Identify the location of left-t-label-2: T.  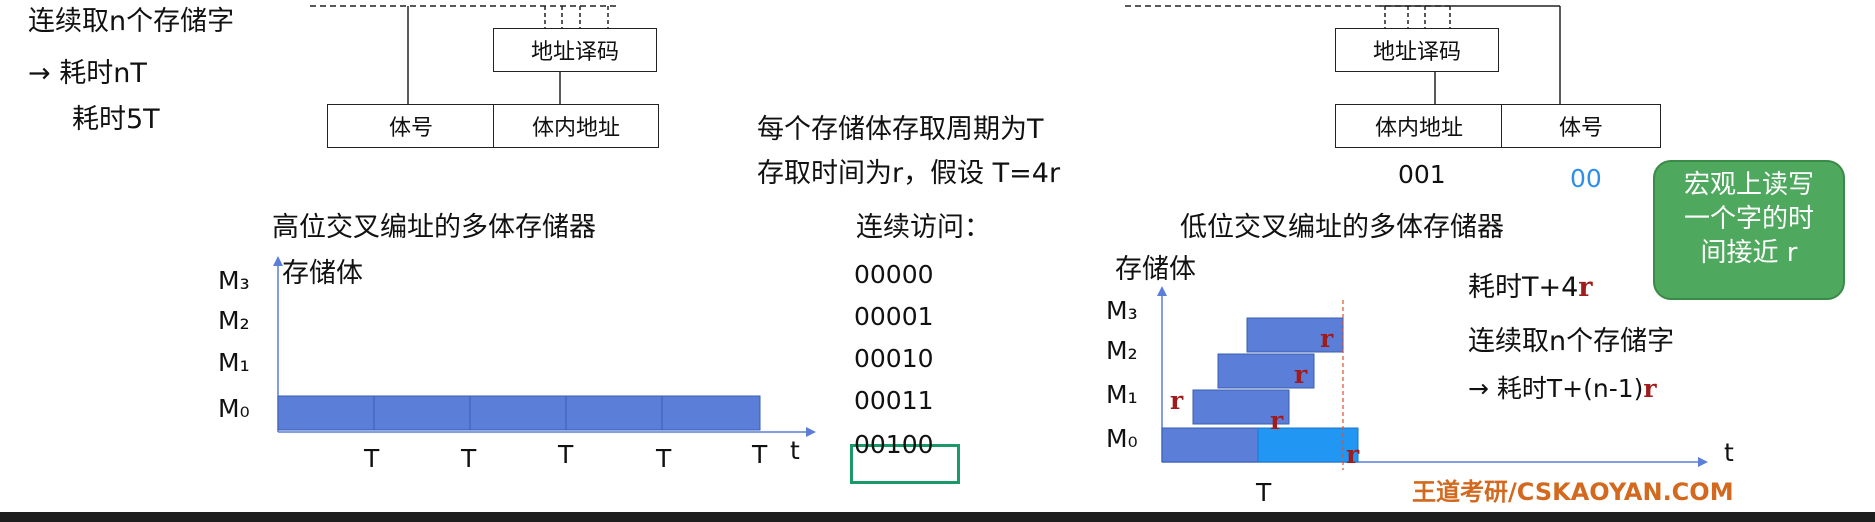
(469, 458).